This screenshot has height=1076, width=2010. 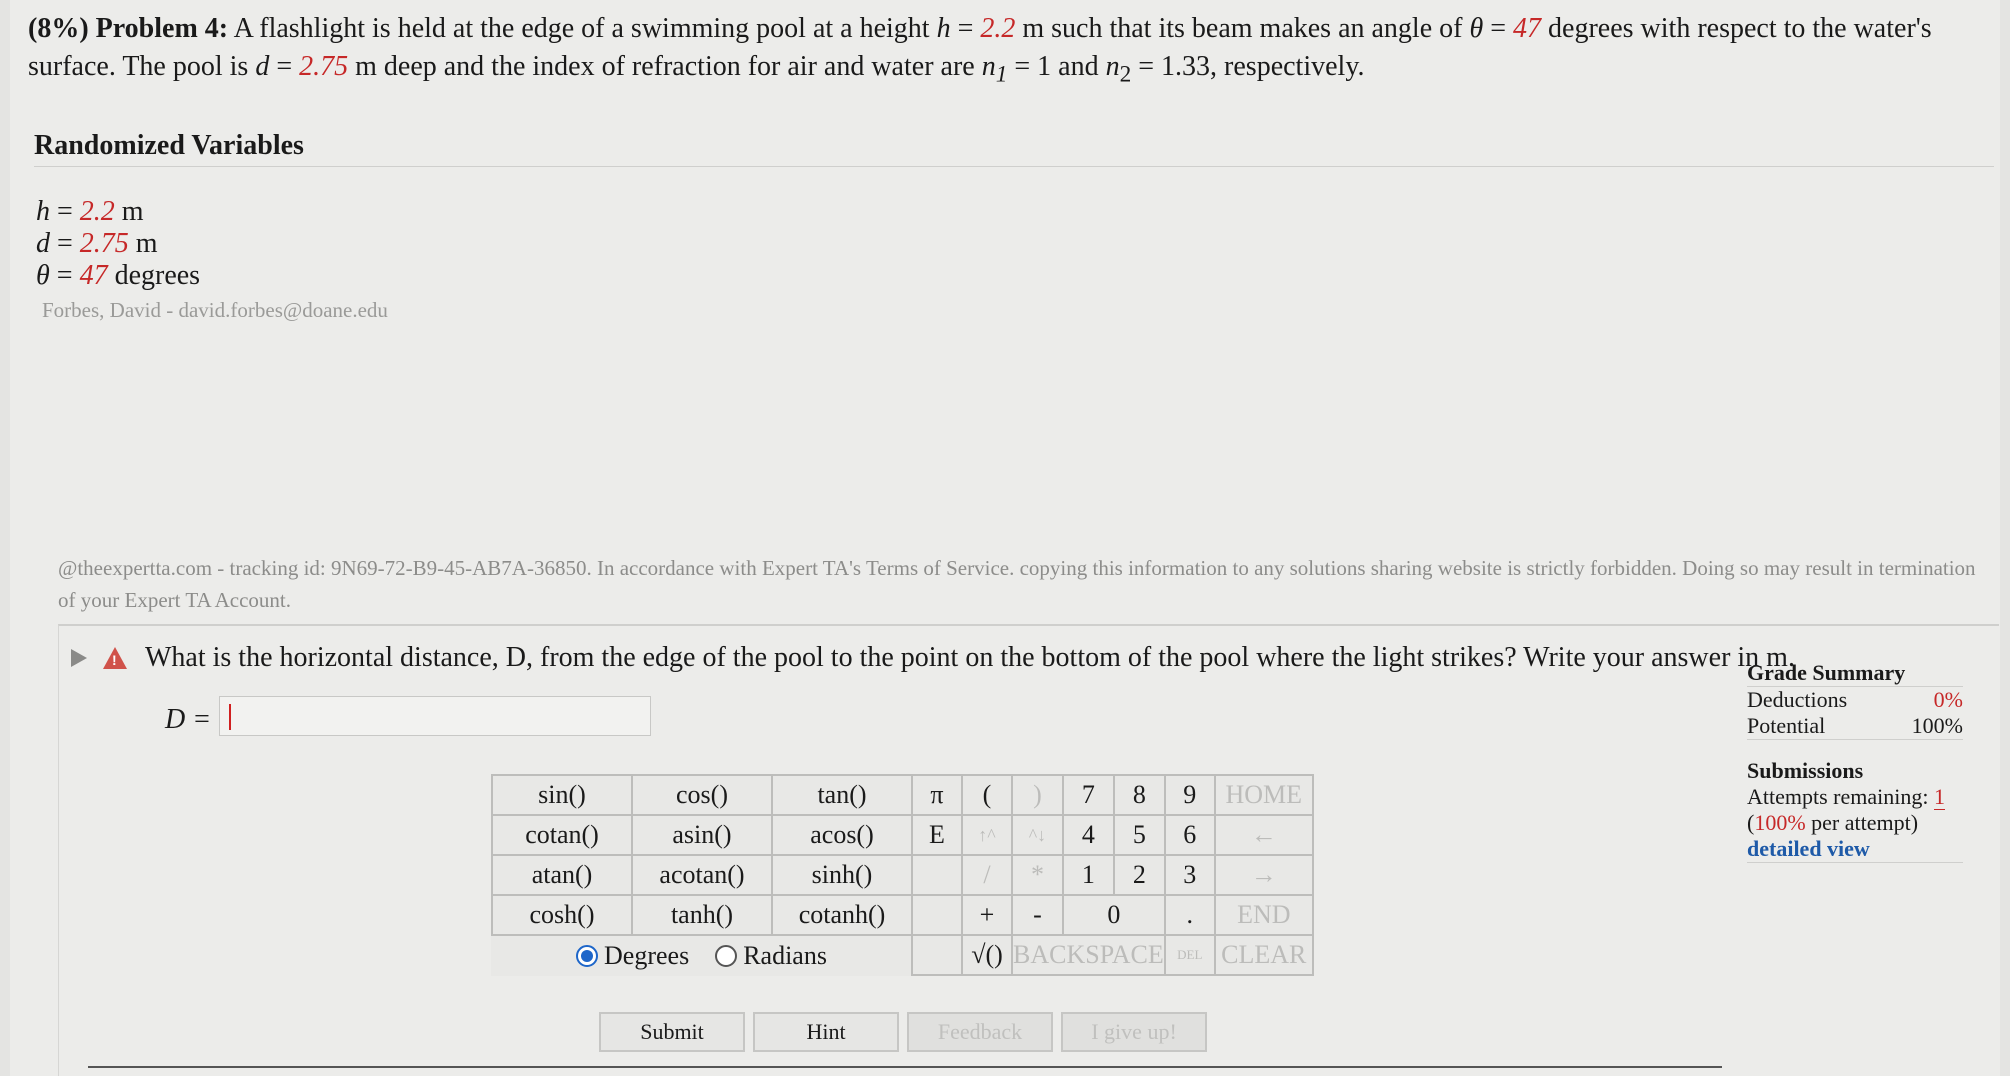 What do you see at coordinates (1939, 797) in the screenshot?
I see `attempts-value: 1` at bounding box center [1939, 797].